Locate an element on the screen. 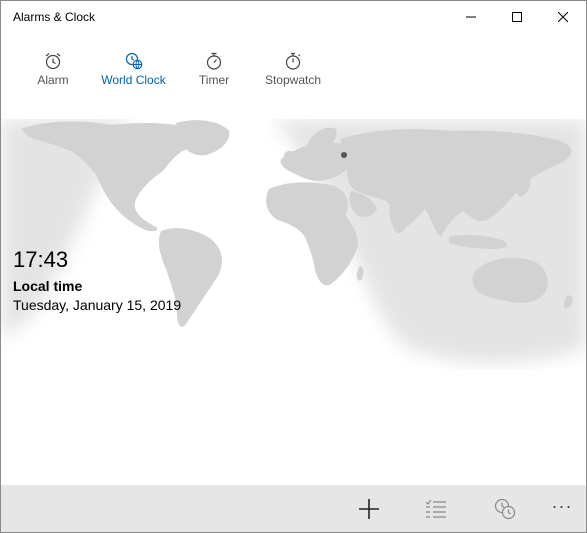  local-location-marker is located at coordinates (344, 155).